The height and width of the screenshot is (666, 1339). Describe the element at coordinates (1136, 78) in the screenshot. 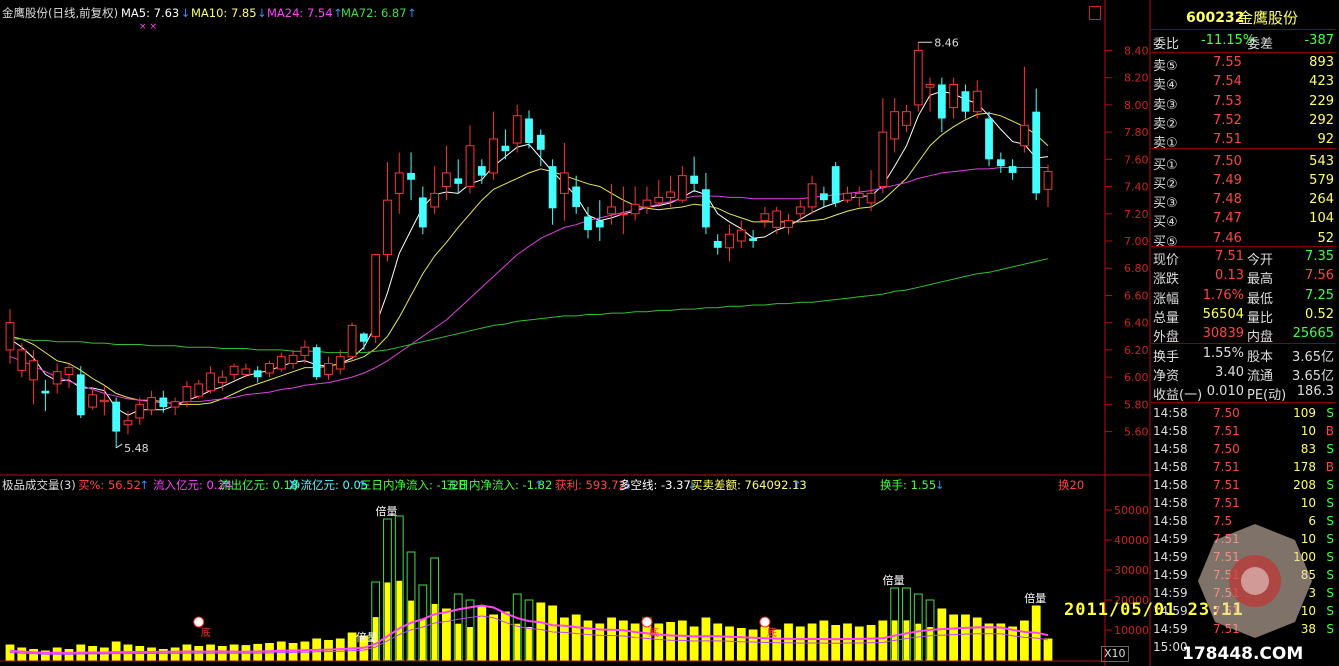

I see `price-tick-label: 8.20` at that location.